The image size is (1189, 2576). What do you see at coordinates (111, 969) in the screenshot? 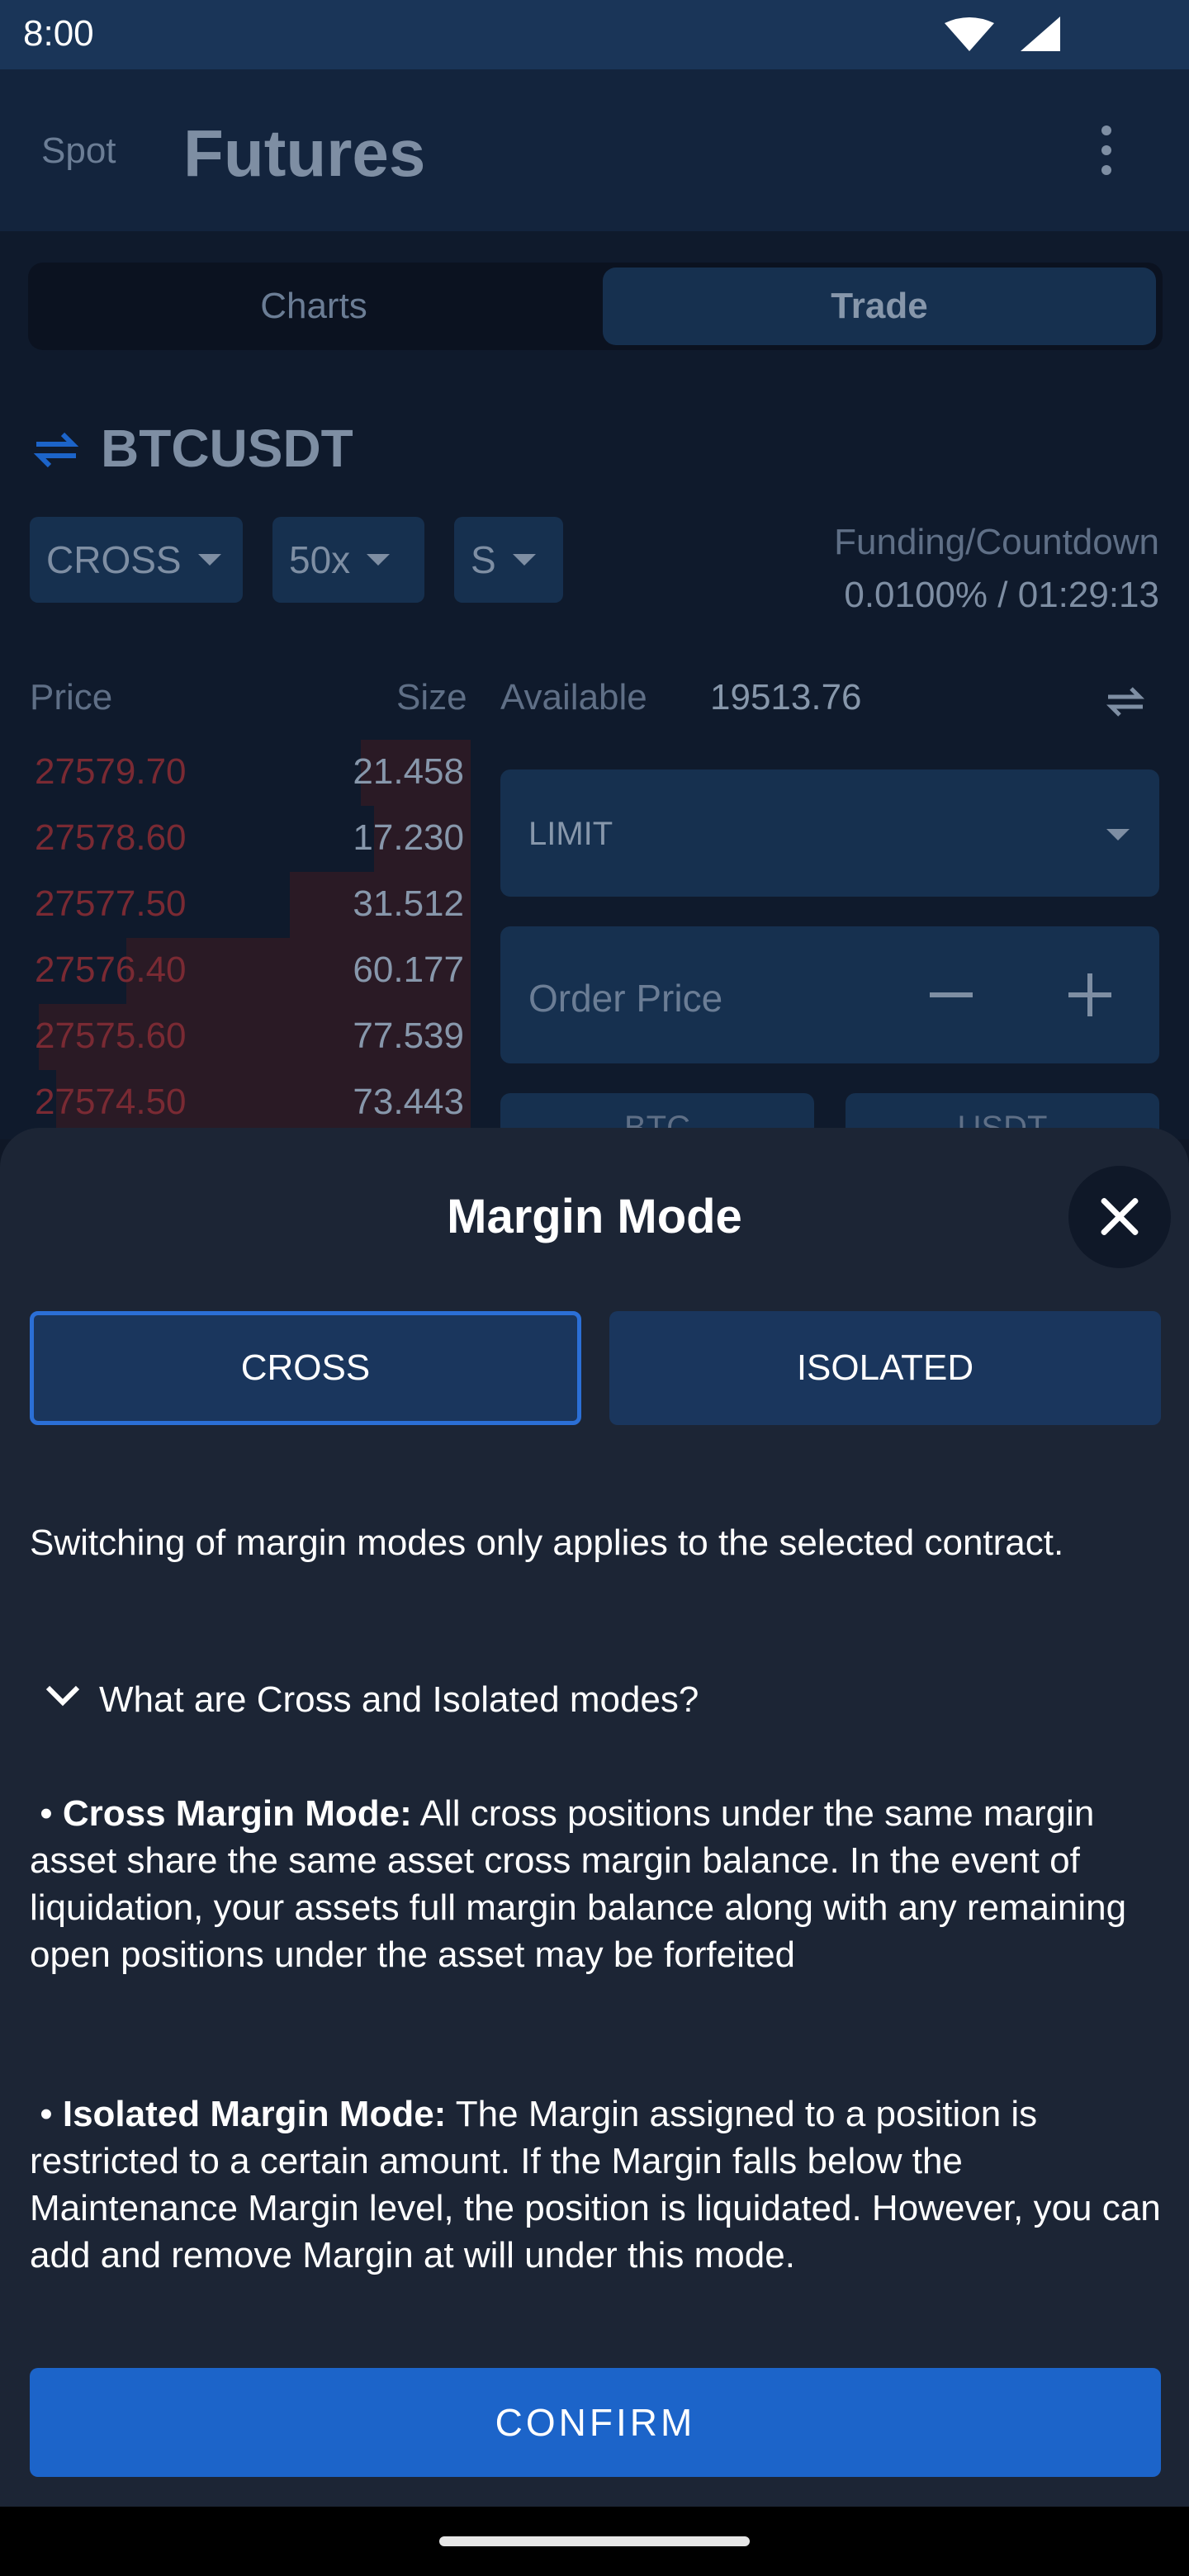
I see `ask-price: 27576.40` at bounding box center [111, 969].